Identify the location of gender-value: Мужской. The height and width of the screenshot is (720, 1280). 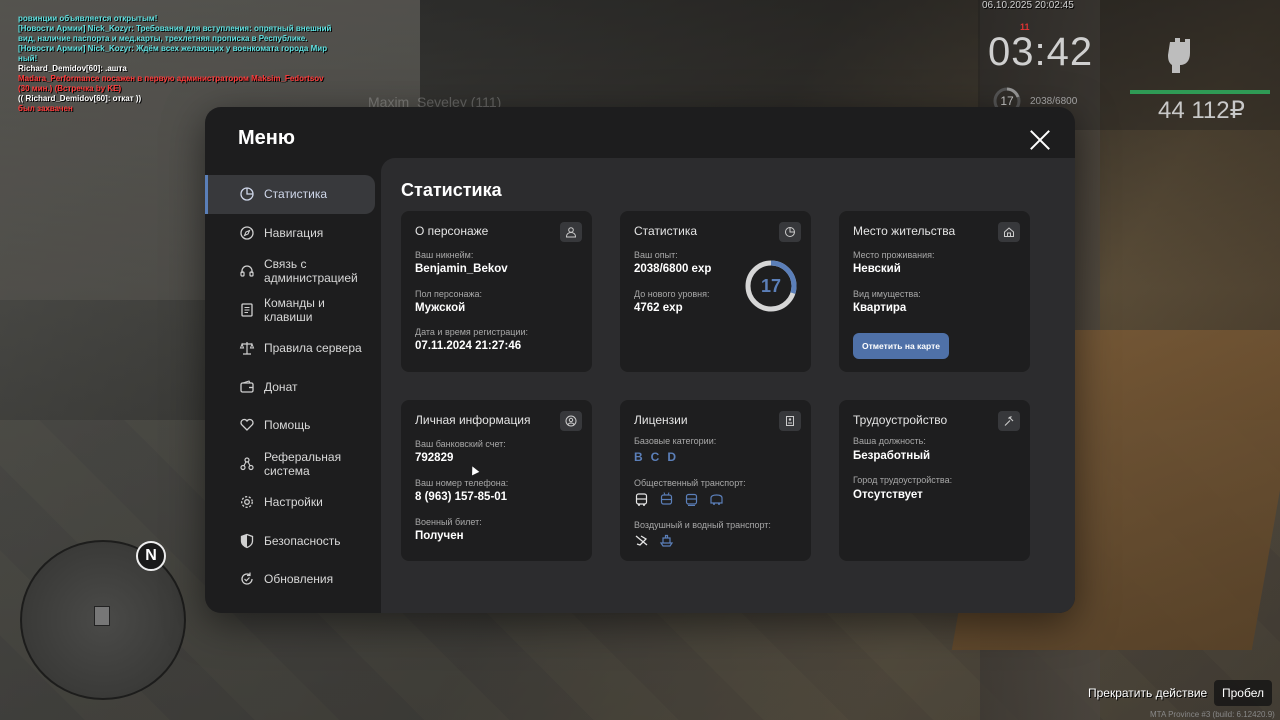
(440, 308).